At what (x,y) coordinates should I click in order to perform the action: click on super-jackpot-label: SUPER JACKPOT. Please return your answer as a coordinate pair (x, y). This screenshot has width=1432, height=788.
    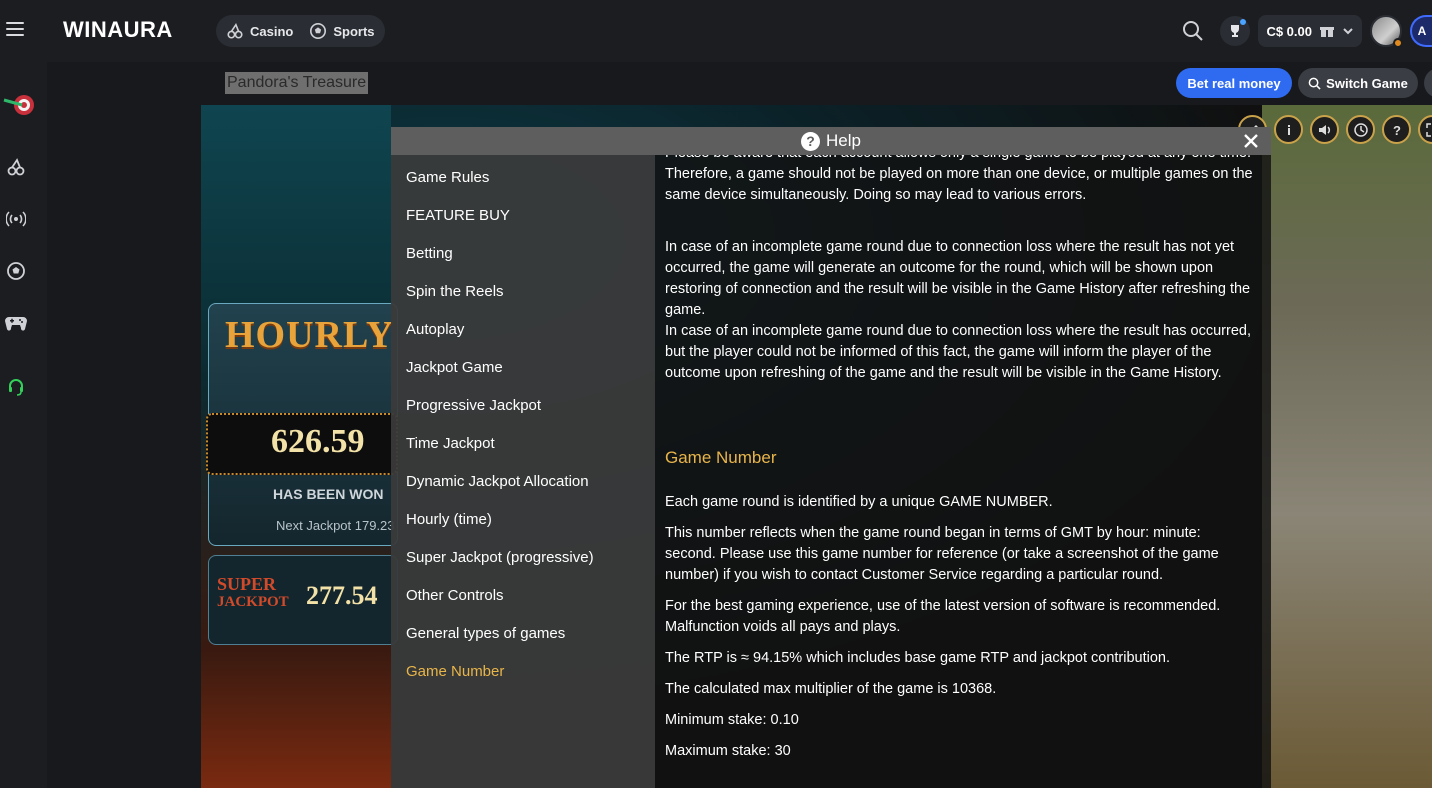
    Looking at the image, I should click on (253, 593).